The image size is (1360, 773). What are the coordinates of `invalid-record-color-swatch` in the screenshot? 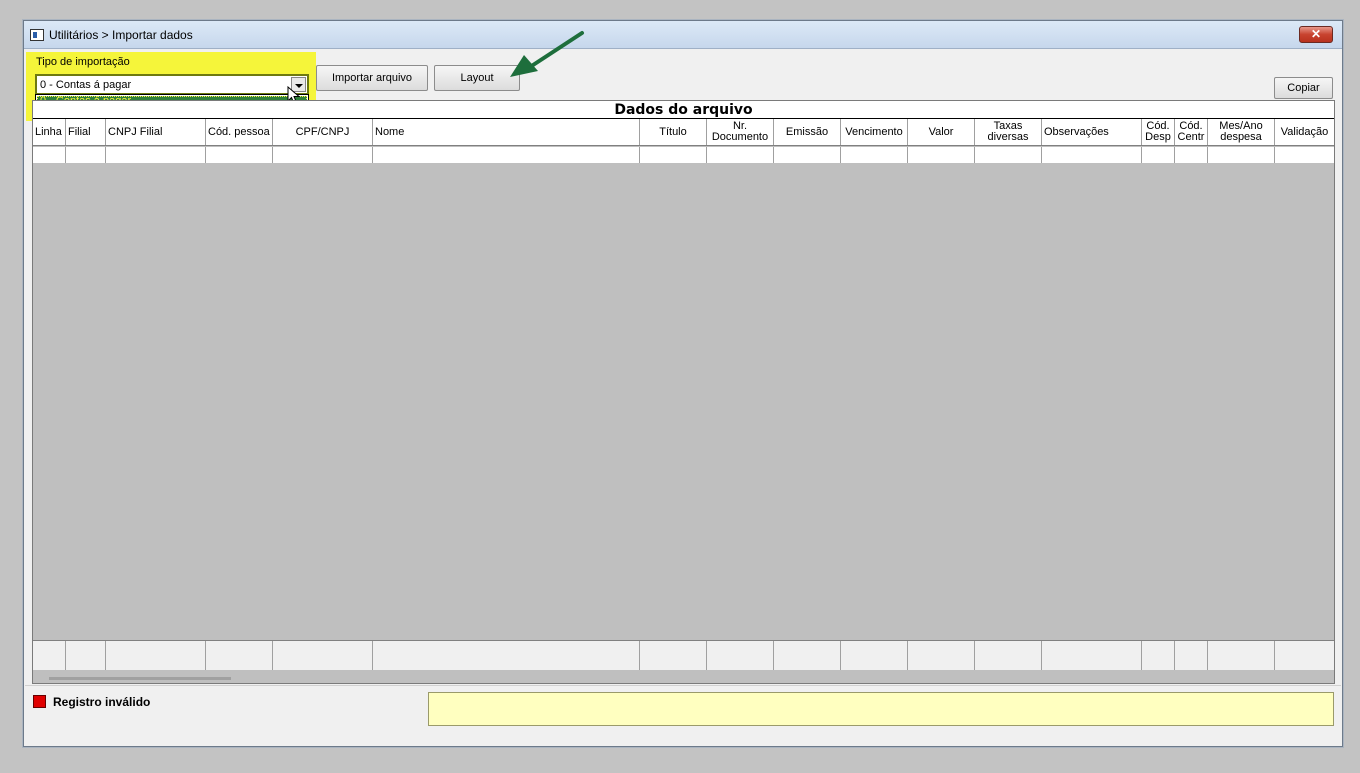 It's located at (39, 701).